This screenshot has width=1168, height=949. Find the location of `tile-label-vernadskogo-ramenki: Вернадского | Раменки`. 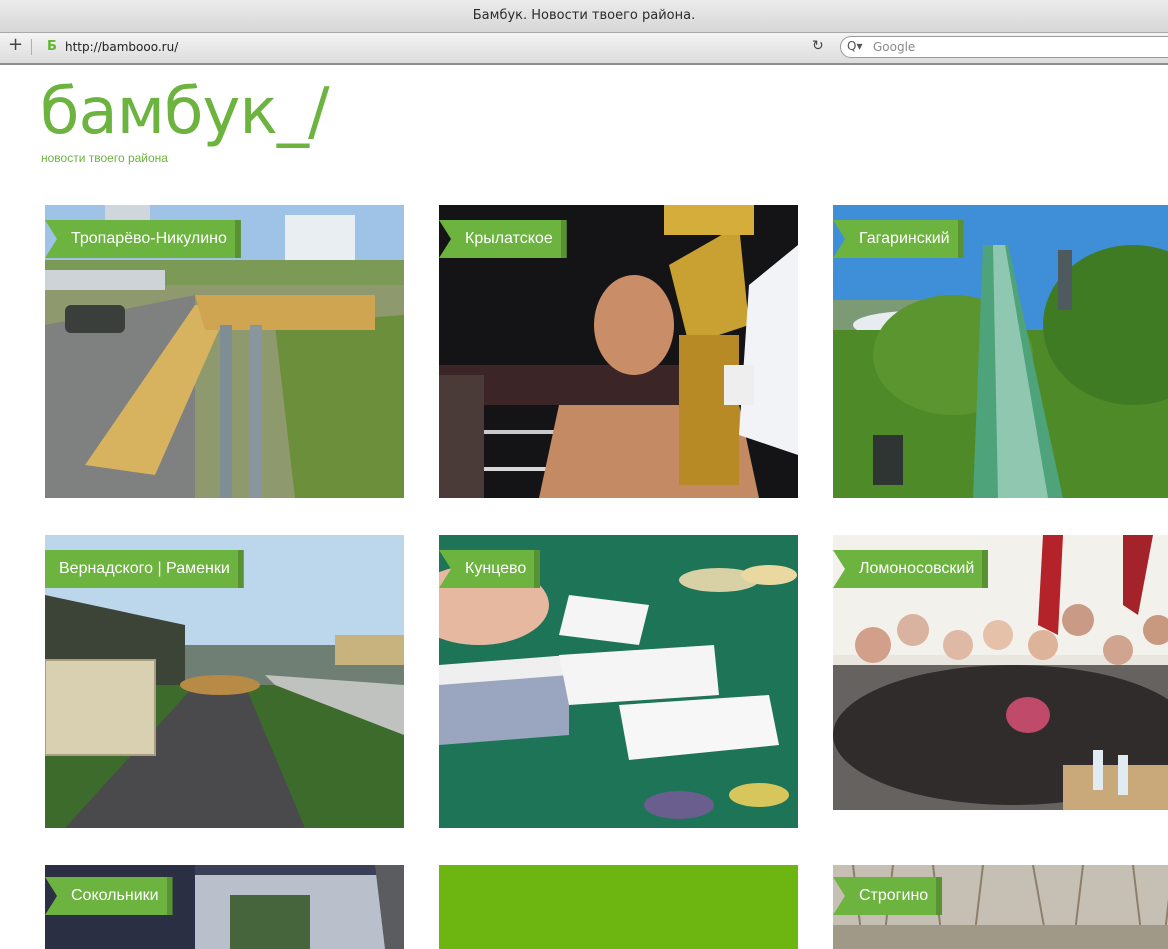

tile-label-vernadskogo-ramenki: Вернадского | Раменки is located at coordinates (144, 569).